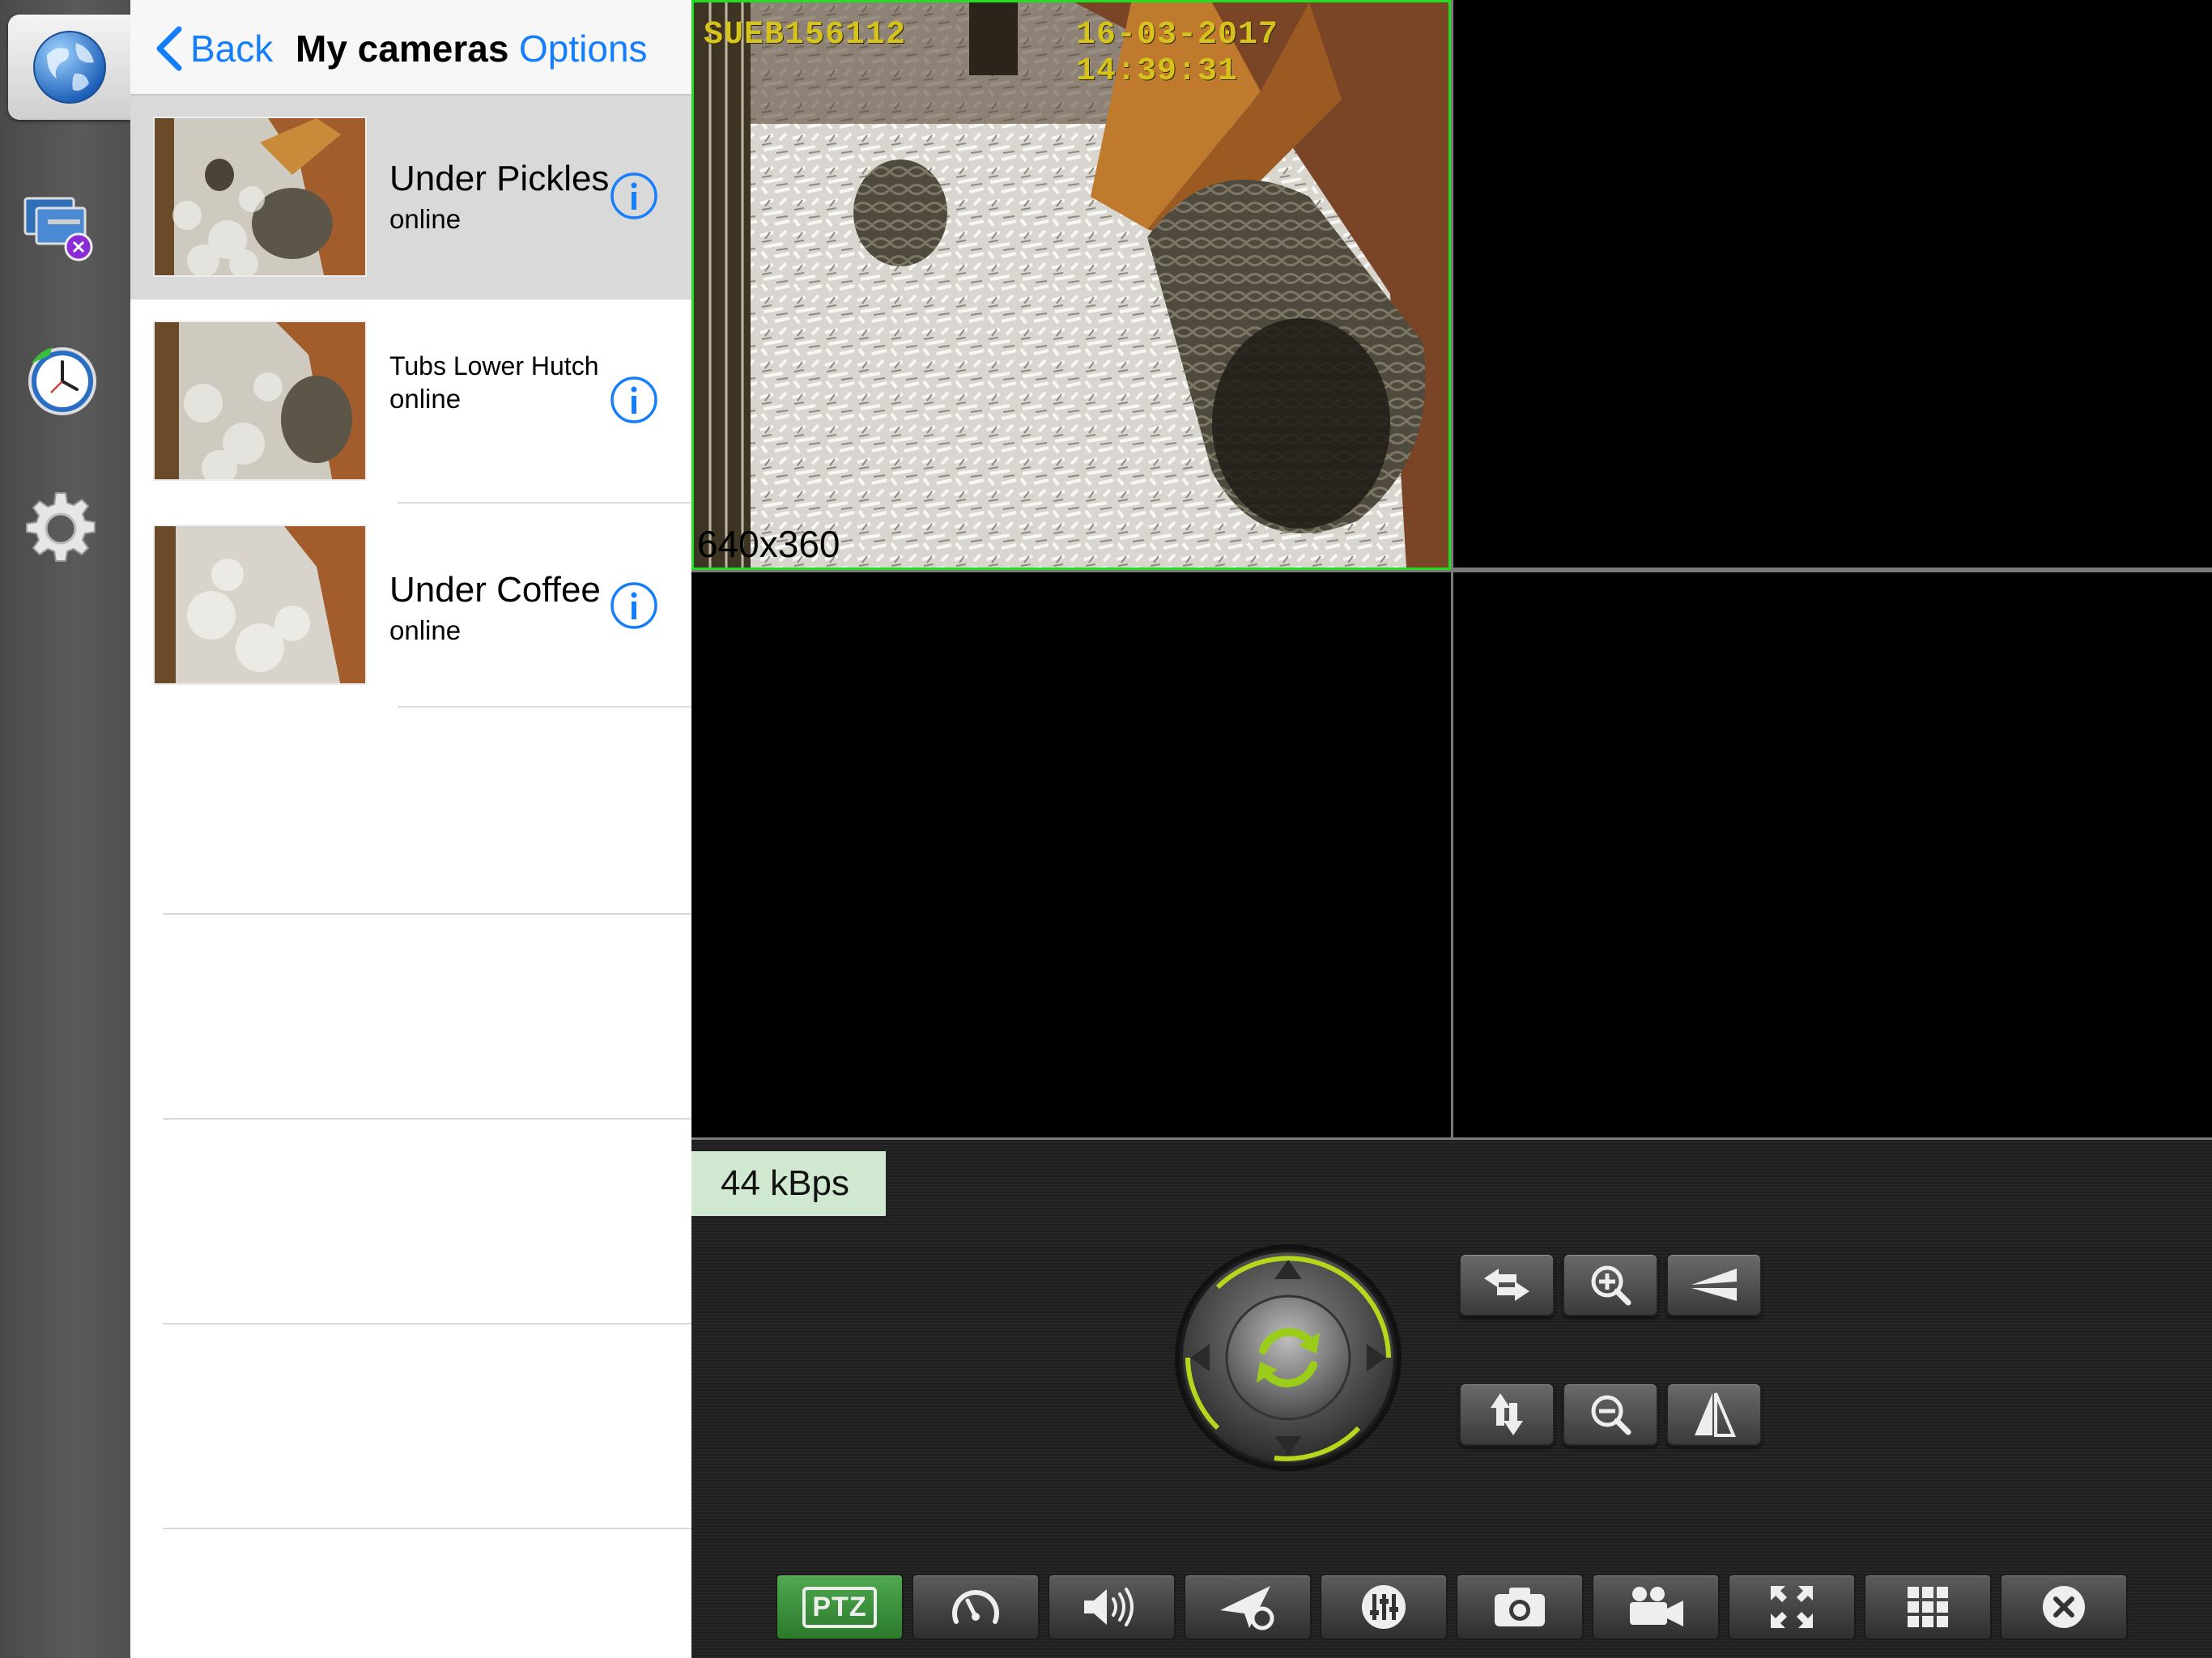  I want to click on close-button, so click(2064, 1607).